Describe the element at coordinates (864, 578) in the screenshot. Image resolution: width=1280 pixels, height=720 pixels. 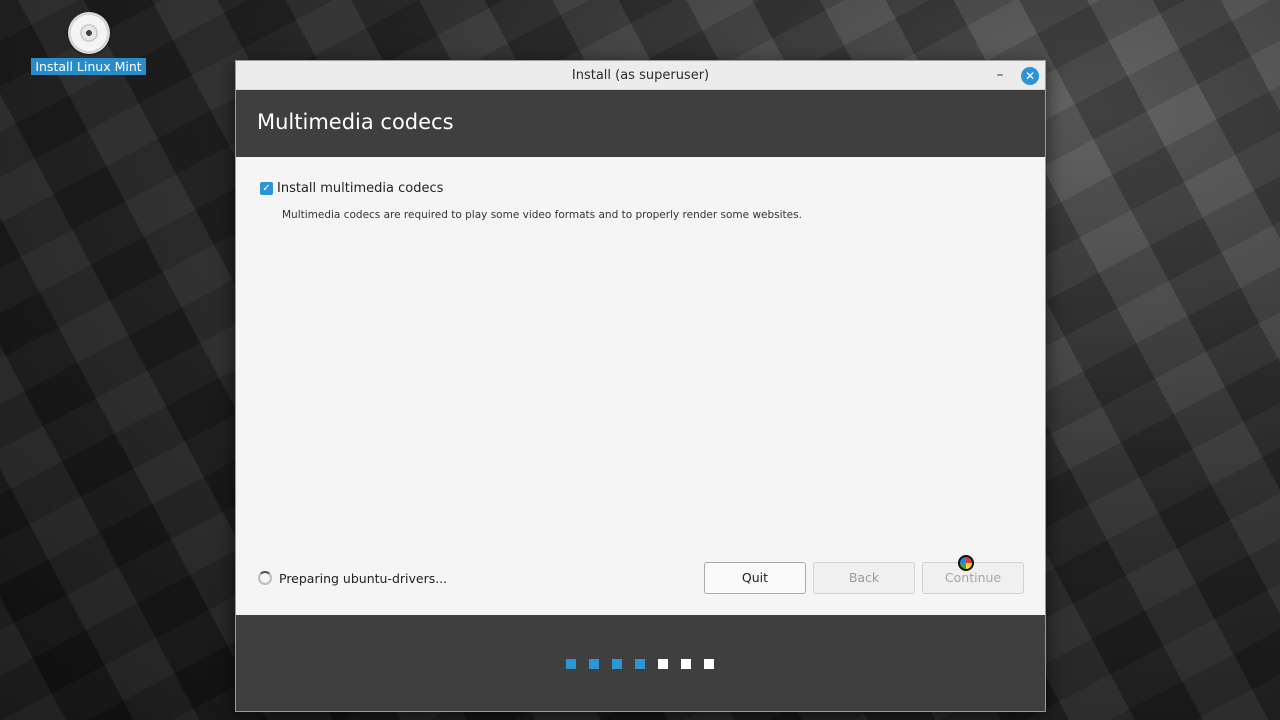
I see `back-button: Back` at that location.